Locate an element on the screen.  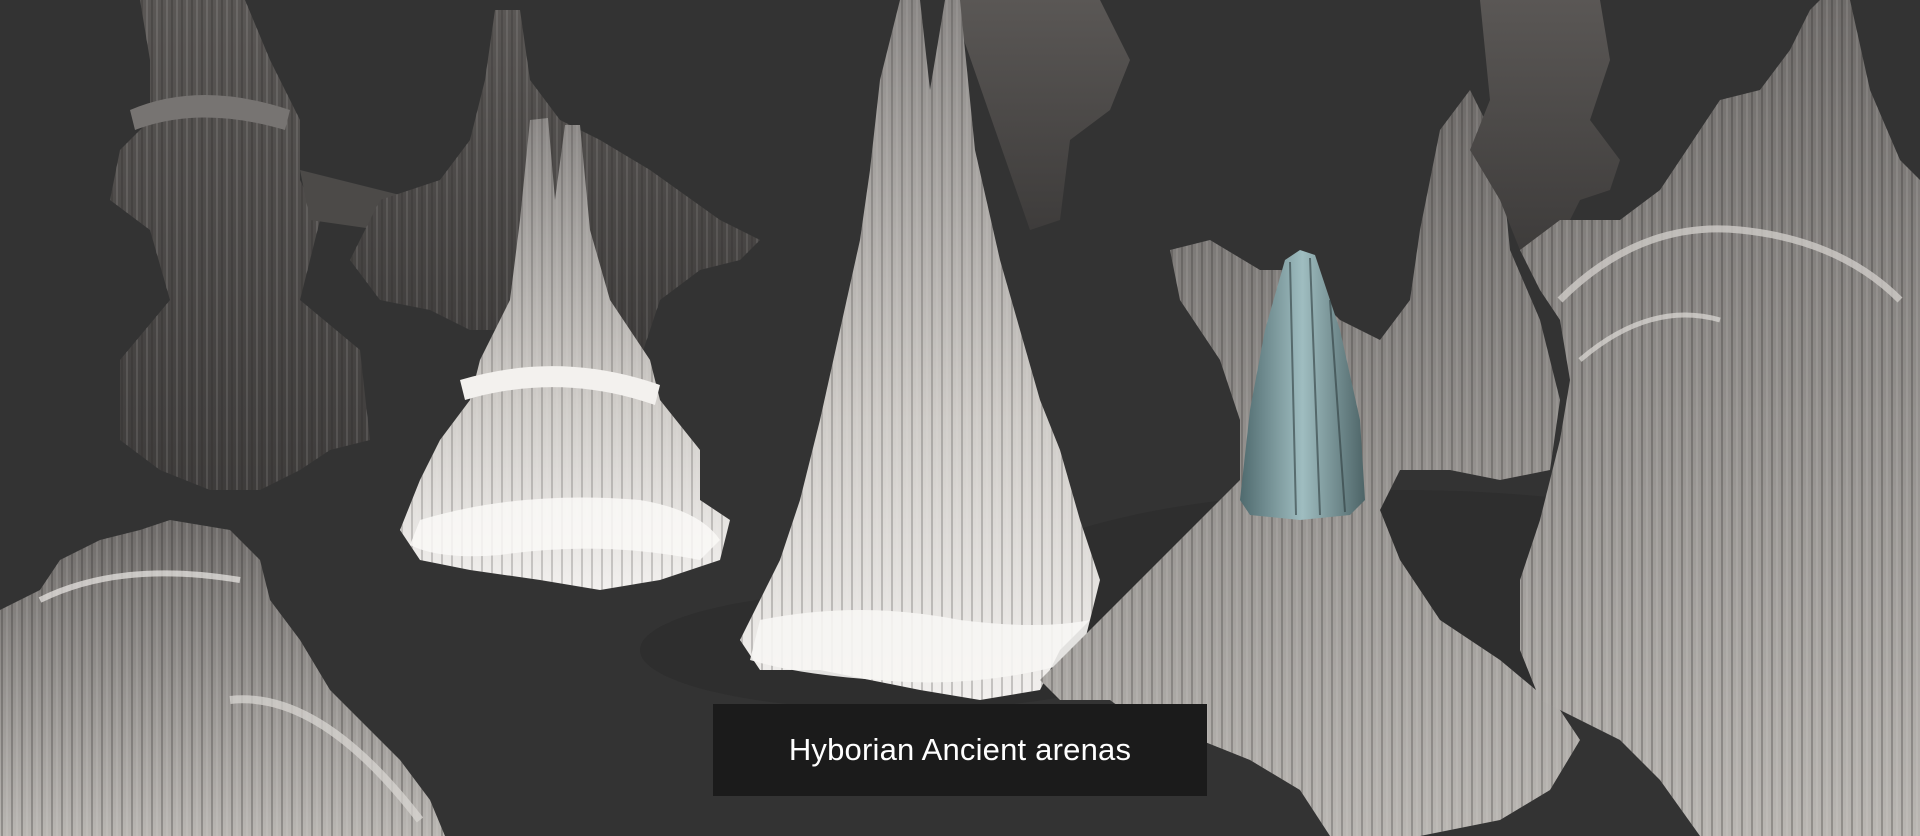
arena-bridge-bottom-left is located at coordinates (222, 678).